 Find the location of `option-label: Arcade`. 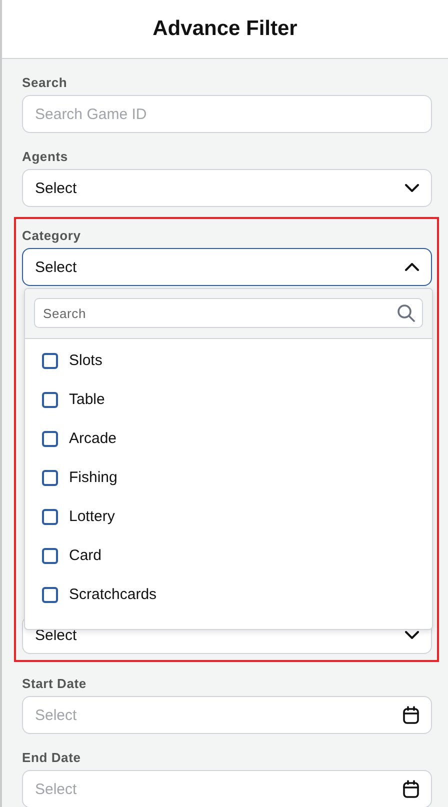

option-label: Arcade is located at coordinates (93, 438).